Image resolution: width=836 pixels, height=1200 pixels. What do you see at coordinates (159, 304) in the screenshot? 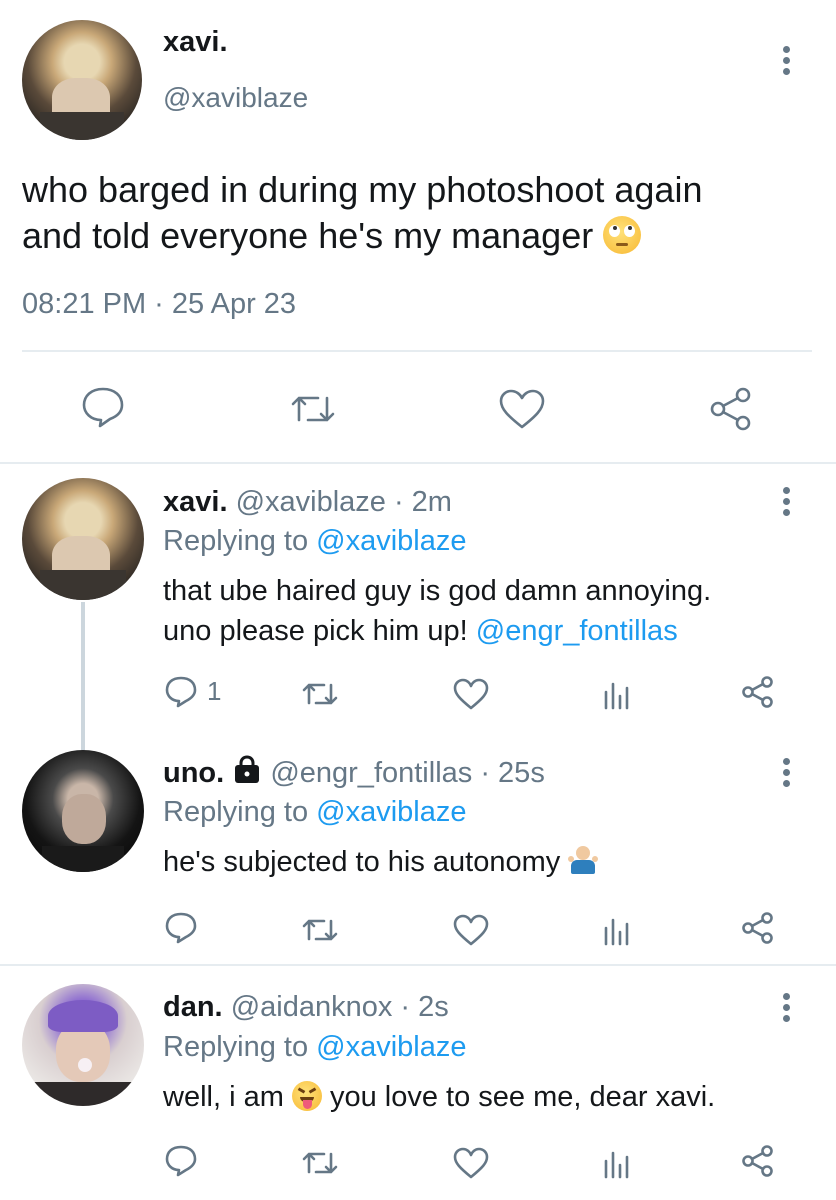
I see `timestamp: 08:21 PM · 25 Apr 23` at bounding box center [159, 304].